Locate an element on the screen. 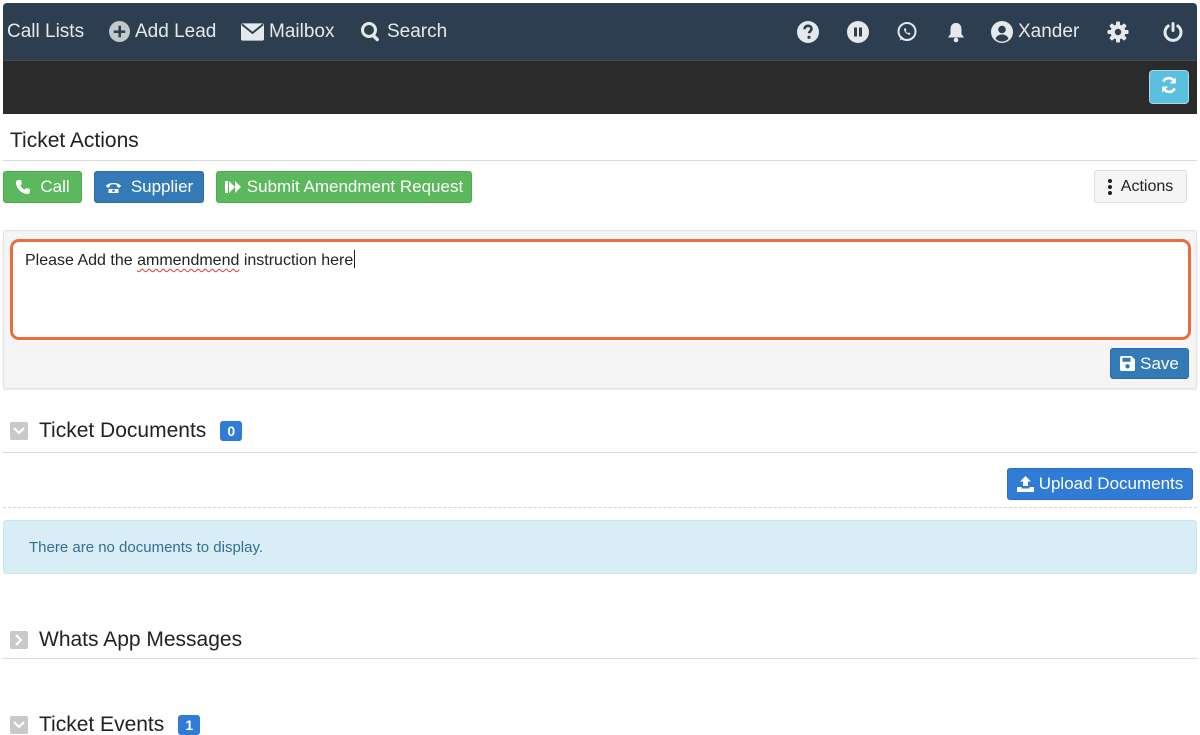 The image size is (1200, 735). amendment-text-after: instruction here is located at coordinates (296, 260).